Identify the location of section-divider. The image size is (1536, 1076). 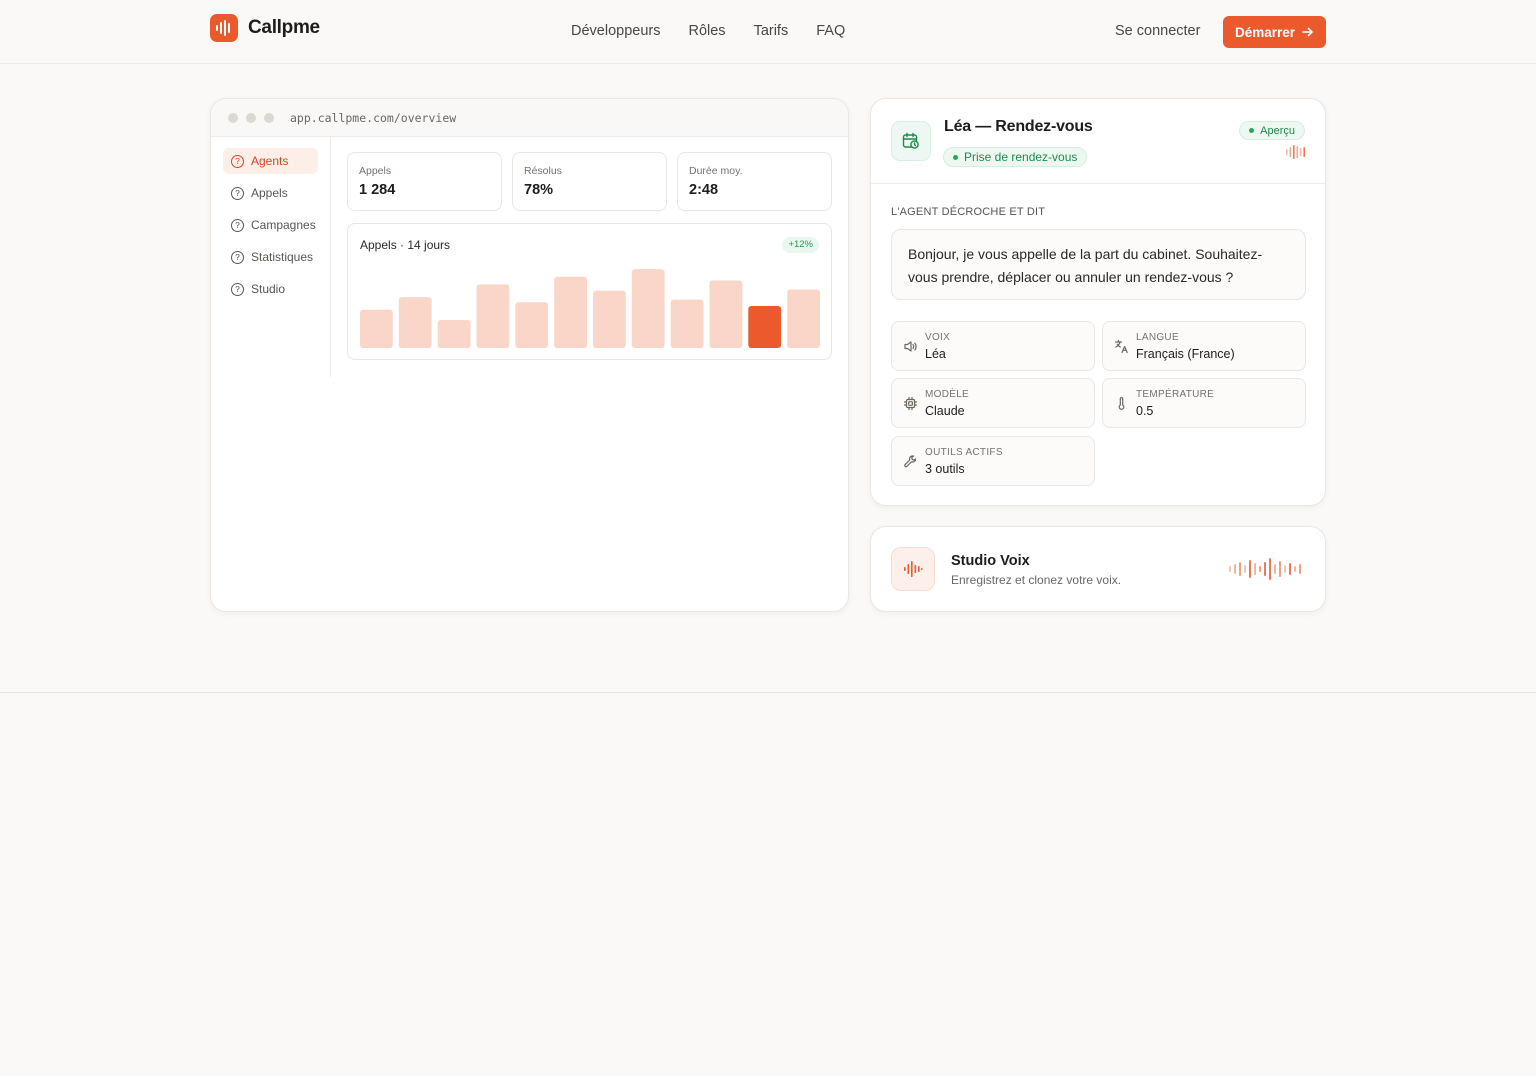
(768, 692).